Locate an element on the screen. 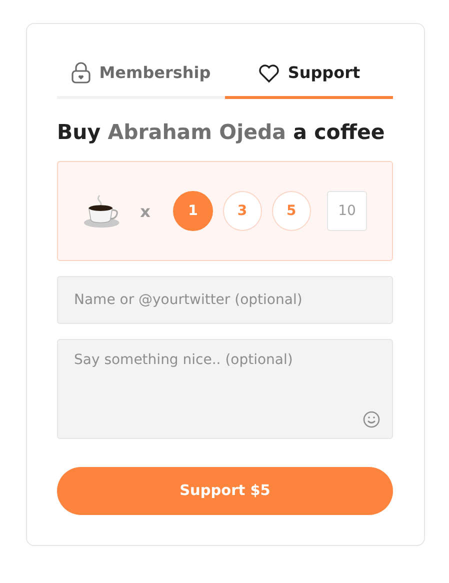 Image resolution: width=449 pixels, height=583 pixels. heading: Buy Abraham Ojeda a coffee is located at coordinates (221, 132).